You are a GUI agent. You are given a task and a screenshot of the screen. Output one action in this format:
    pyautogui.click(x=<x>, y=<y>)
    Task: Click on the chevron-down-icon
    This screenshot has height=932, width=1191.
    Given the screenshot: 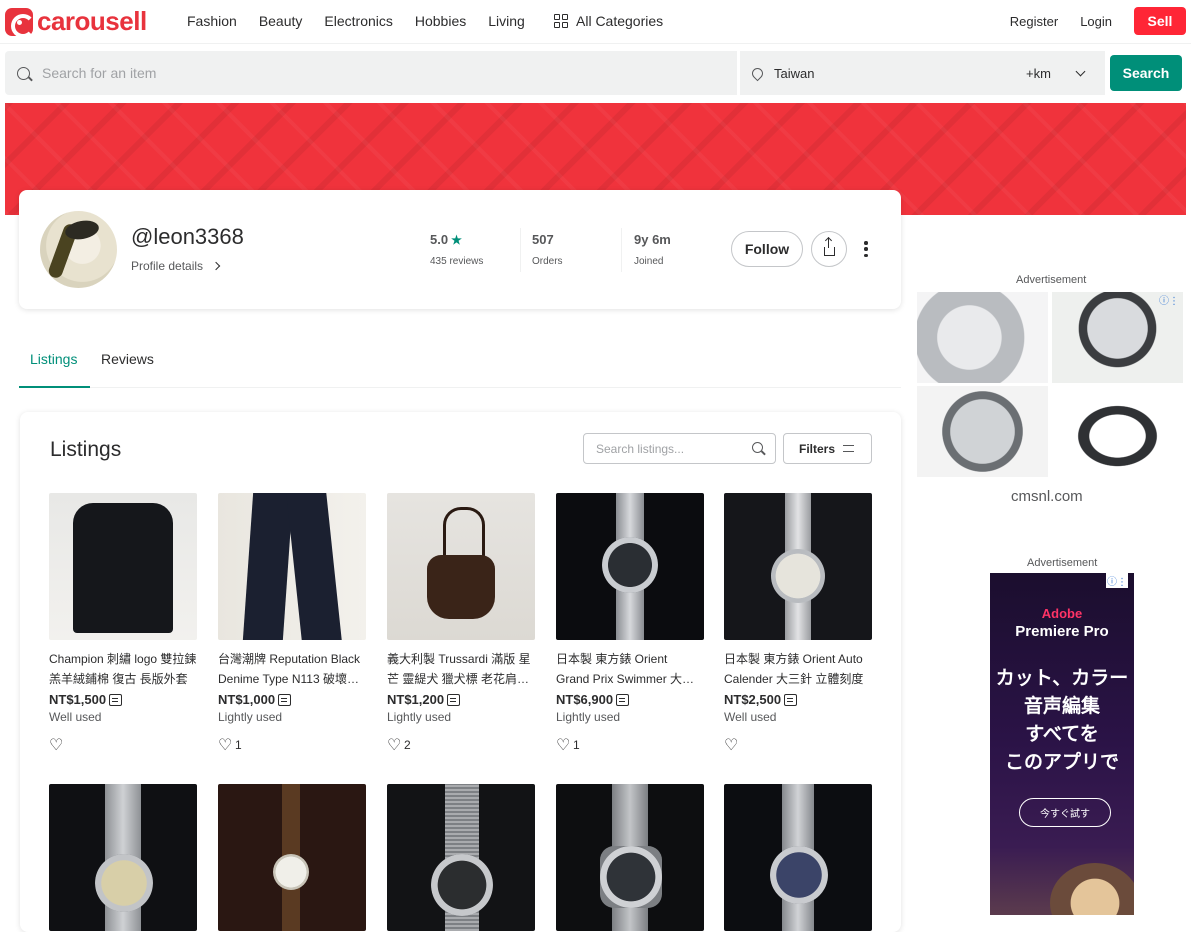 What is the action you would take?
    pyautogui.click(x=1080, y=71)
    